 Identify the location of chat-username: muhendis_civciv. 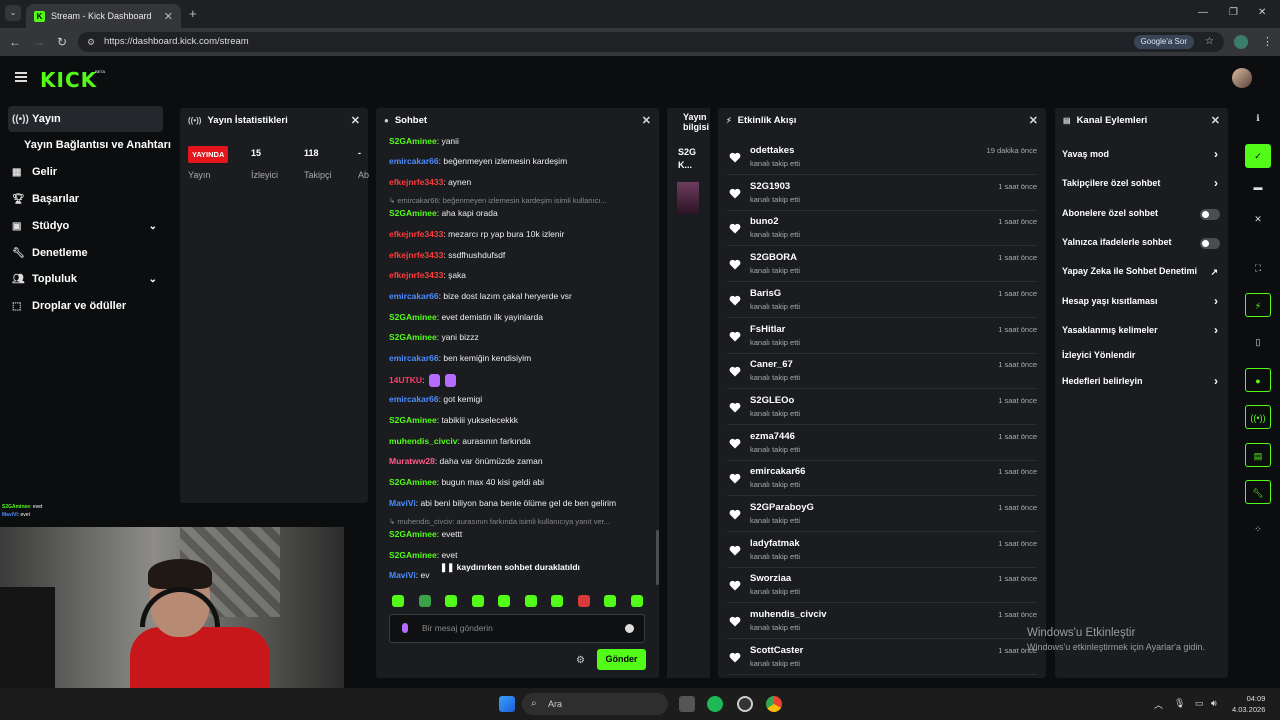
(423, 441).